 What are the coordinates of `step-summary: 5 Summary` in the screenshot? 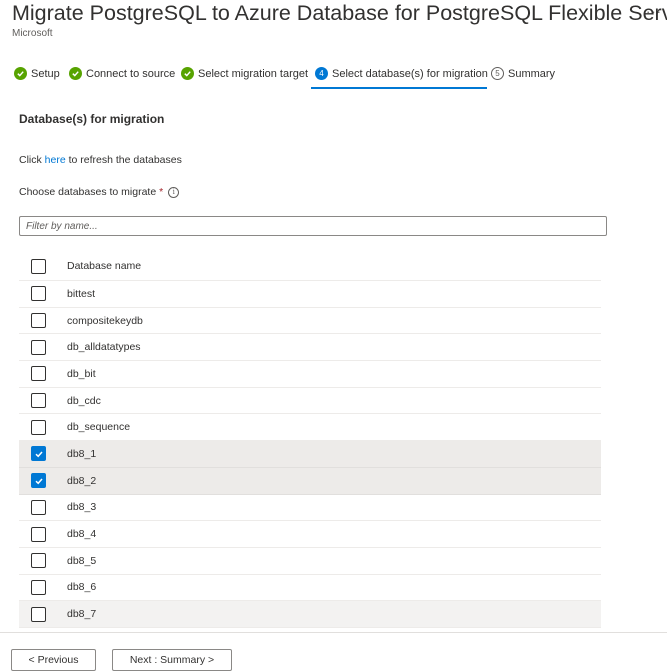 It's located at (523, 73).